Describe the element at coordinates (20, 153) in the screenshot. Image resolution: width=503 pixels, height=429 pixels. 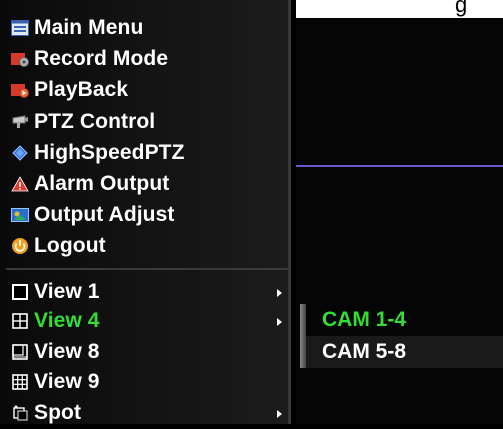
I see `high-speed-ptz-icon` at that location.